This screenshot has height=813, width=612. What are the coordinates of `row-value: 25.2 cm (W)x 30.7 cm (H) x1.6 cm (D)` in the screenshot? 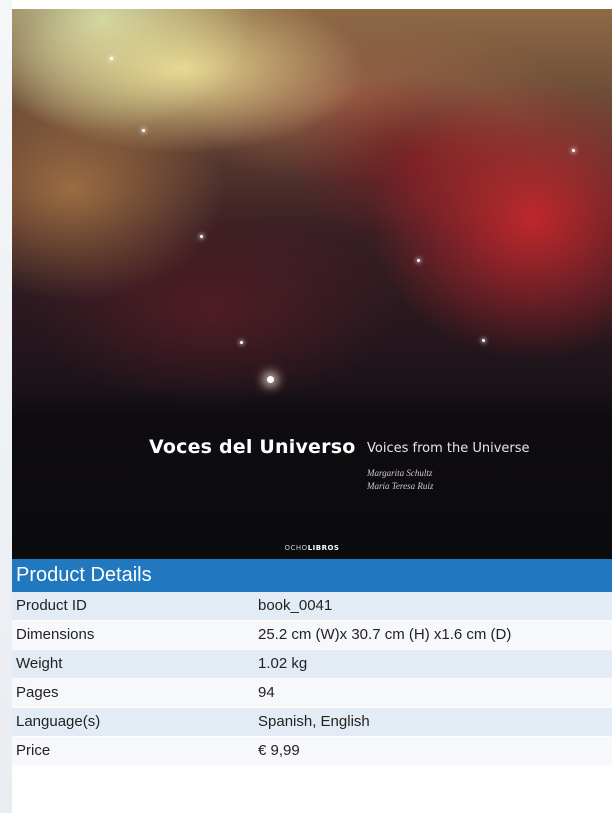 It's located at (385, 634).